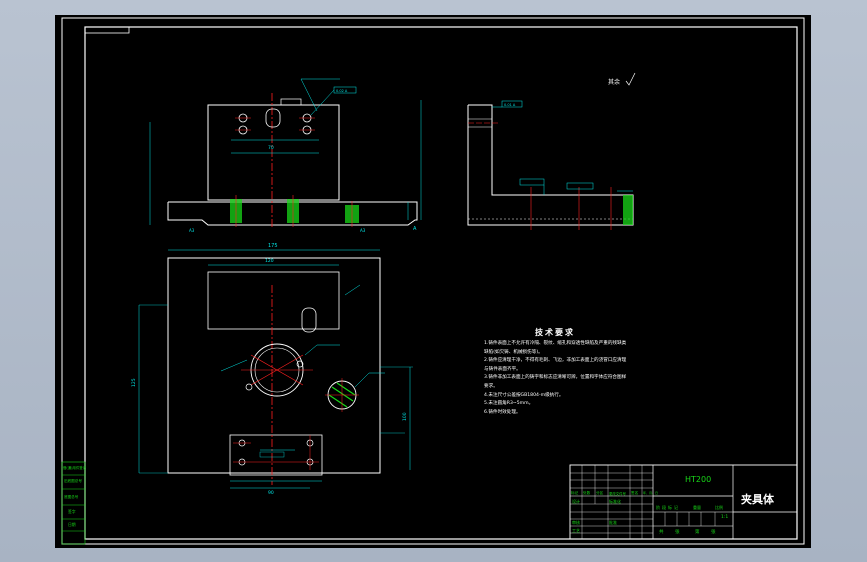 The height and width of the screenshot is (562, 867). I want to click on strip-label: 日期, so click(72, 524).